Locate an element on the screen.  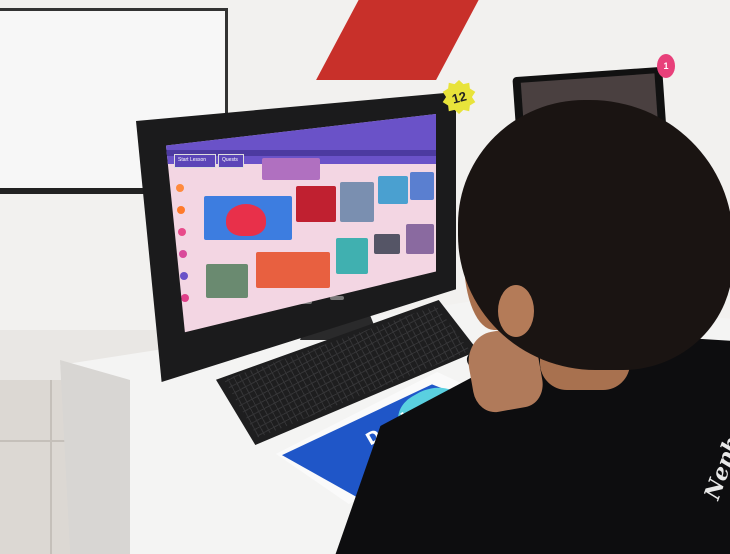
station-number: 12 is located at coordinates (459, 97).